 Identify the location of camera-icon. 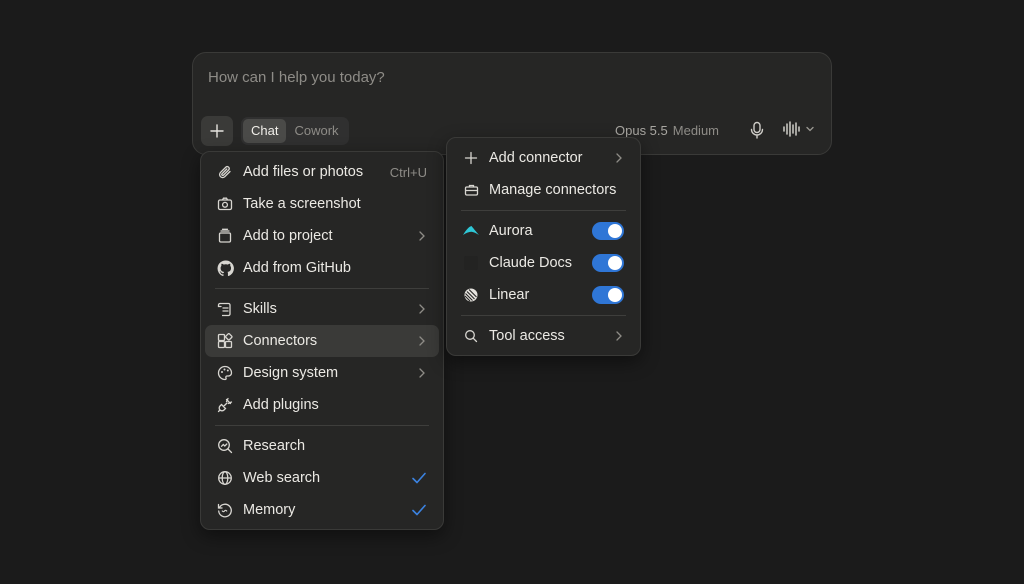
(225, 204).